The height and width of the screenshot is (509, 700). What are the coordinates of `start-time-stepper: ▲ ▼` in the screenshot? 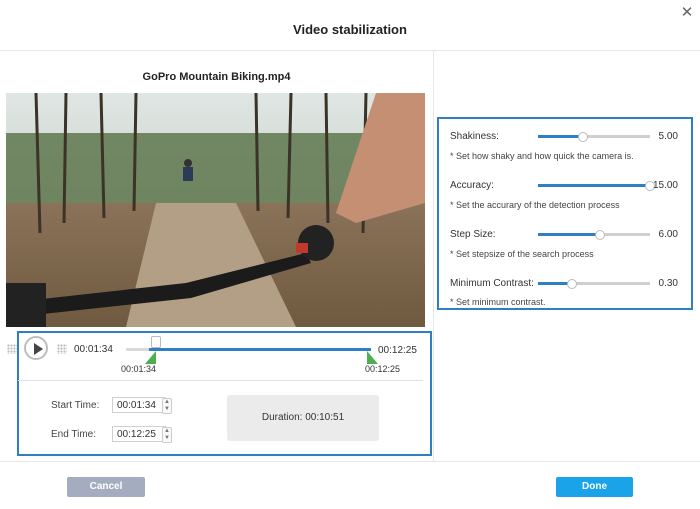 It's located at (167, 406).